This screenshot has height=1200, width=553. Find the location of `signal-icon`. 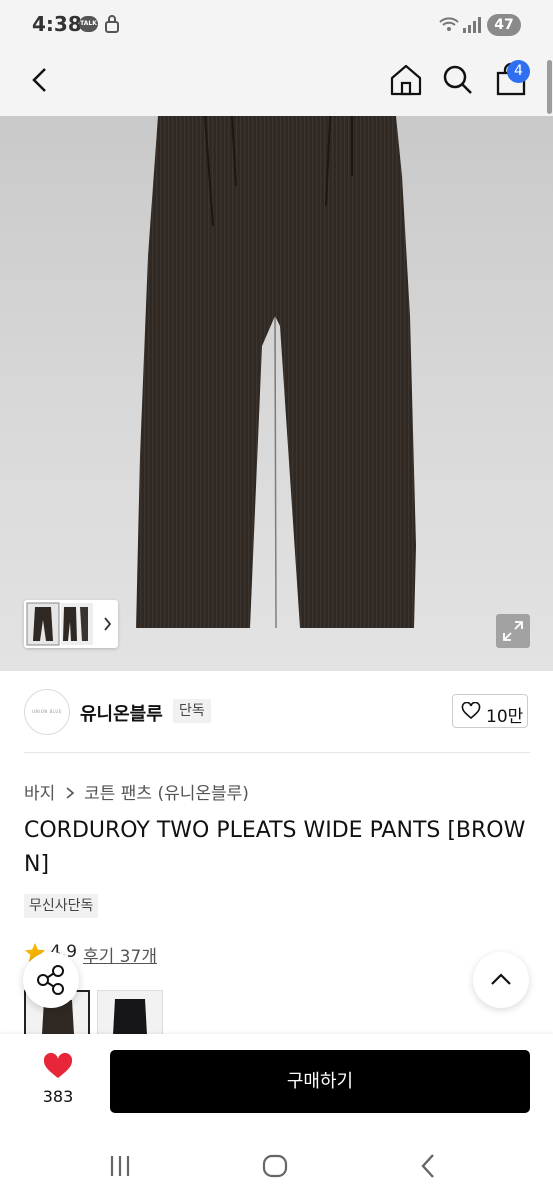

signal-icon is located at coordinates (472, 25).